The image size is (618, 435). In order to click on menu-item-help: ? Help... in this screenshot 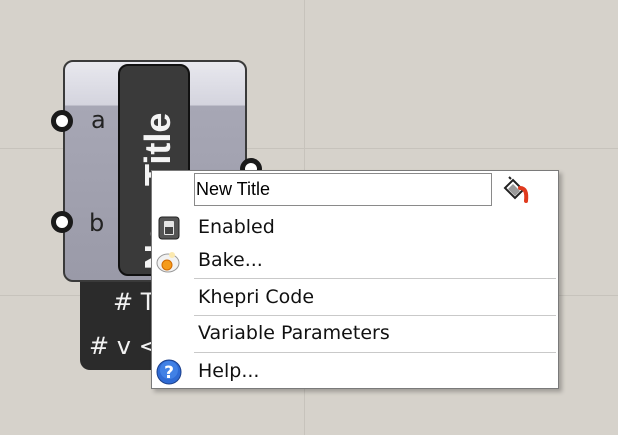, I will do `click(355, 372)`.